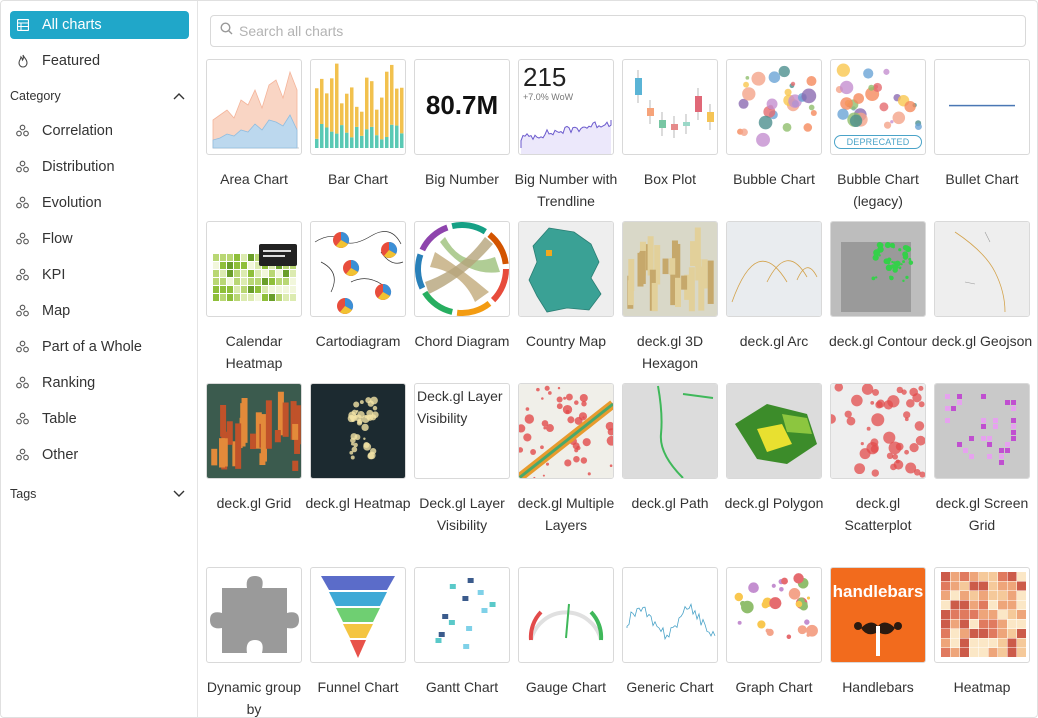  Describe the element at coordinates (462, 286) in the screenshot. I see `chart-card-chord-diagram: Chord Diagram` at that location.